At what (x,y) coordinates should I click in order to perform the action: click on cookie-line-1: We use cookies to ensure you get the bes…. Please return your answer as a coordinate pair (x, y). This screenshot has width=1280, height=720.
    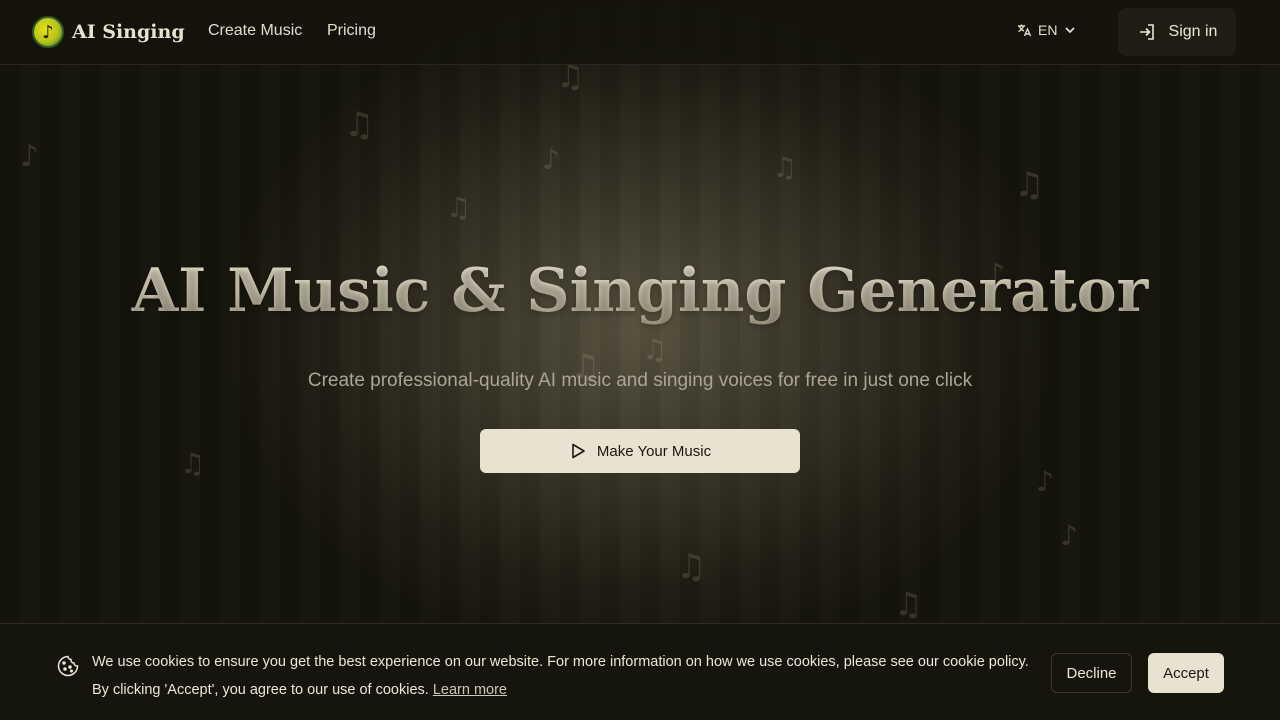
    Looking at the image, I should click on (560, 662).